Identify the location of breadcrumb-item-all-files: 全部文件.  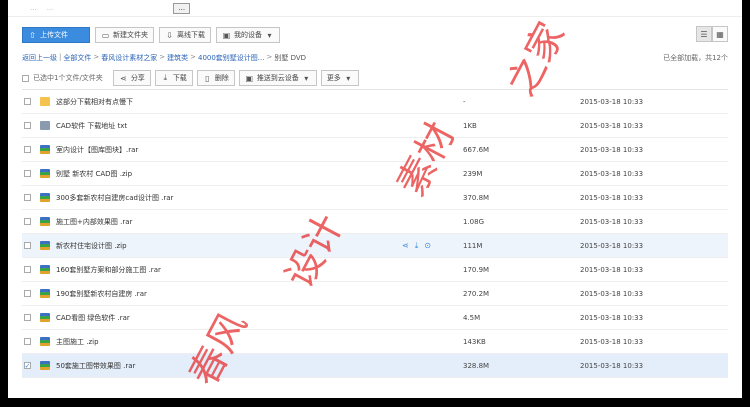
(77, 58).